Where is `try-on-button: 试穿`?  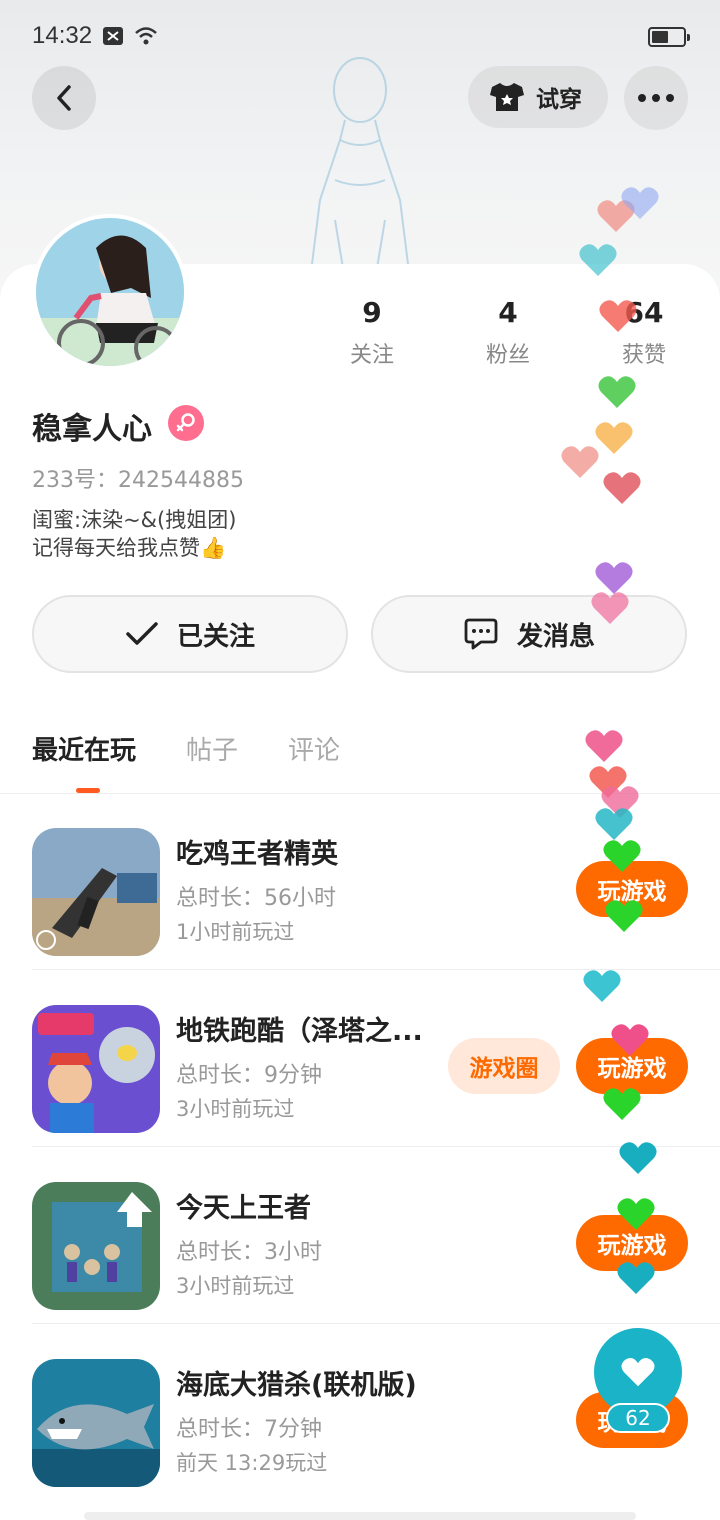 try-on-button: 试穿 is located at coordinates (538, 97).